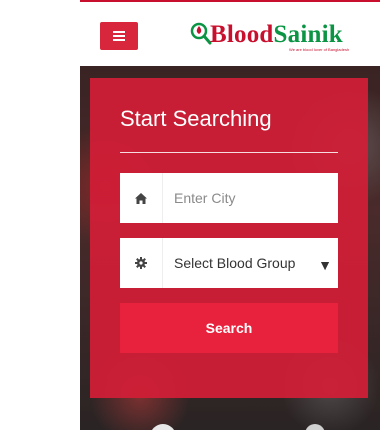 The height and width of the screenshot is (430, 380). What do you see at coordinates (308, 34) in the screenshot?
I see `logo-sainik-text: Sainik` at bounding box center [308, 34].